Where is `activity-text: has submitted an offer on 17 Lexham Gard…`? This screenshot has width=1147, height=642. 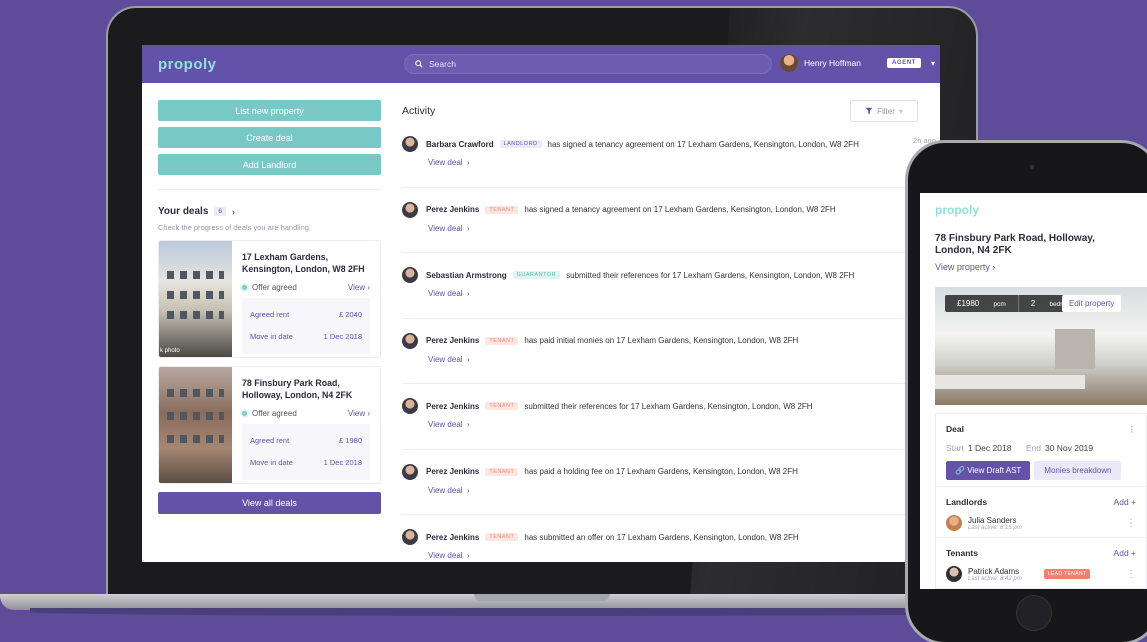 activity-text: has submitted an offer on 17 Lexham Gard… is located at coordinates (661, 537).